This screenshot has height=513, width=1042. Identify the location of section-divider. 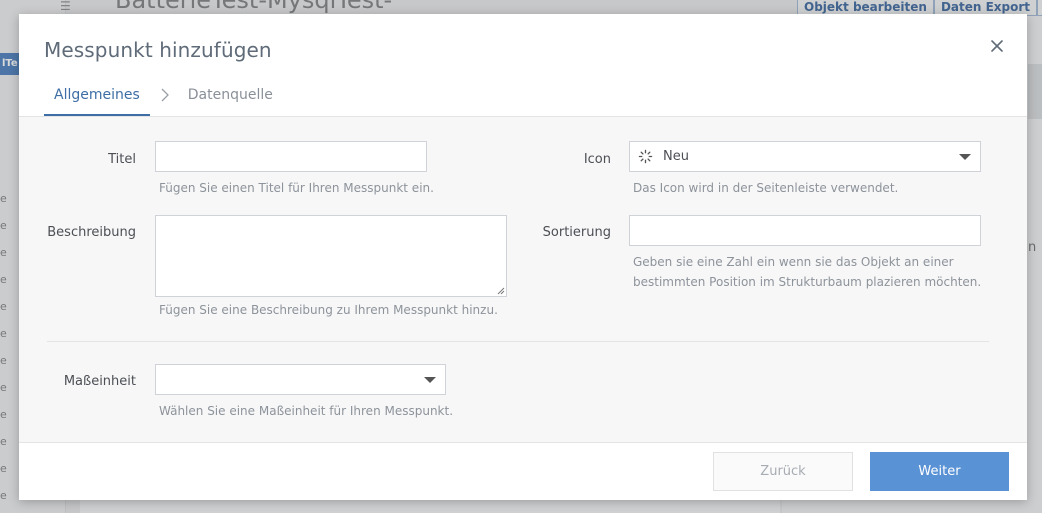
(518, 341).